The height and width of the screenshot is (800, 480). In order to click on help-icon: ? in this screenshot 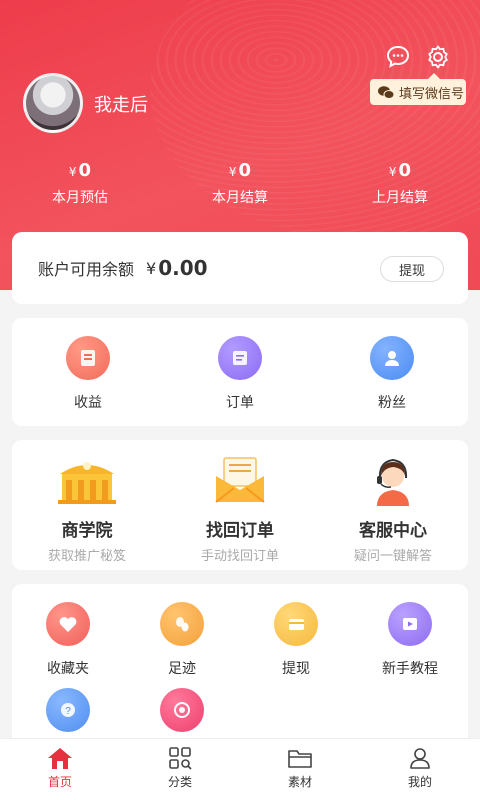, I will do `click(68, 710)`.